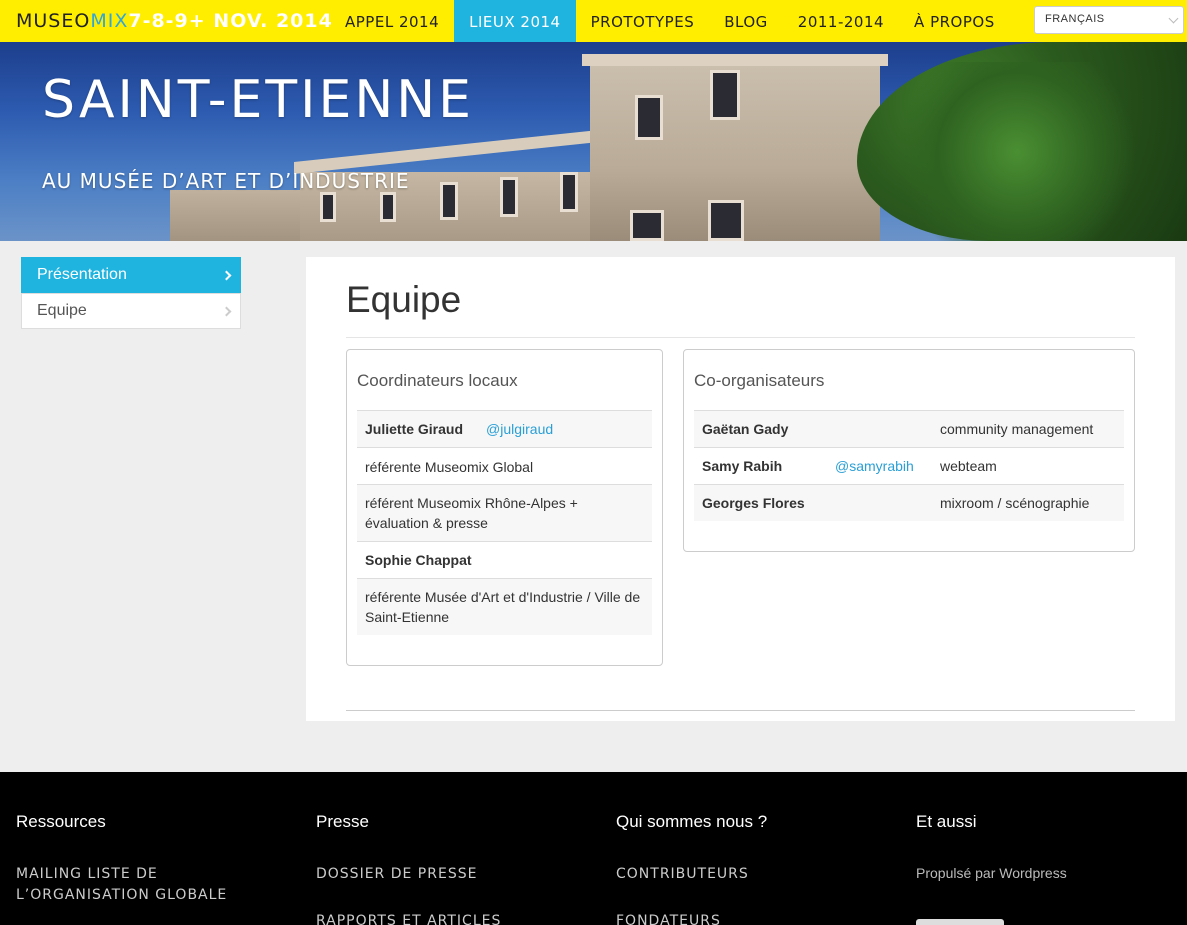 The image size is (1187, 925). I want to click on person-name: Sophie Chappat, so click(418, 560).